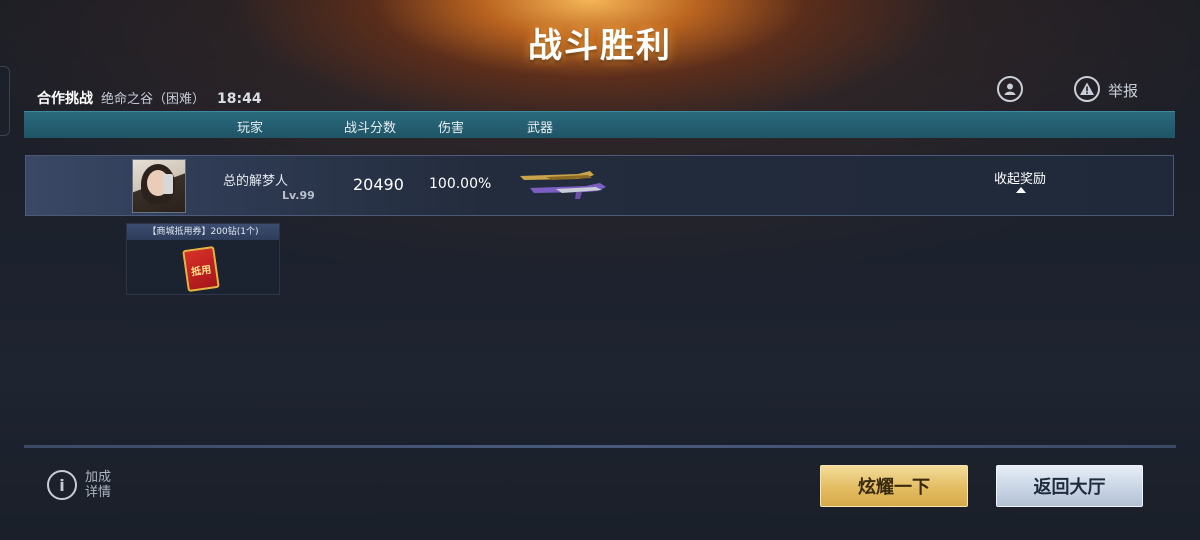 The width and height of the screenshot is (1200, 540). Describe the element at coordinates (153, 99) in the screenshot. I see `map-name: 绝命之谷（困难）` at that location.